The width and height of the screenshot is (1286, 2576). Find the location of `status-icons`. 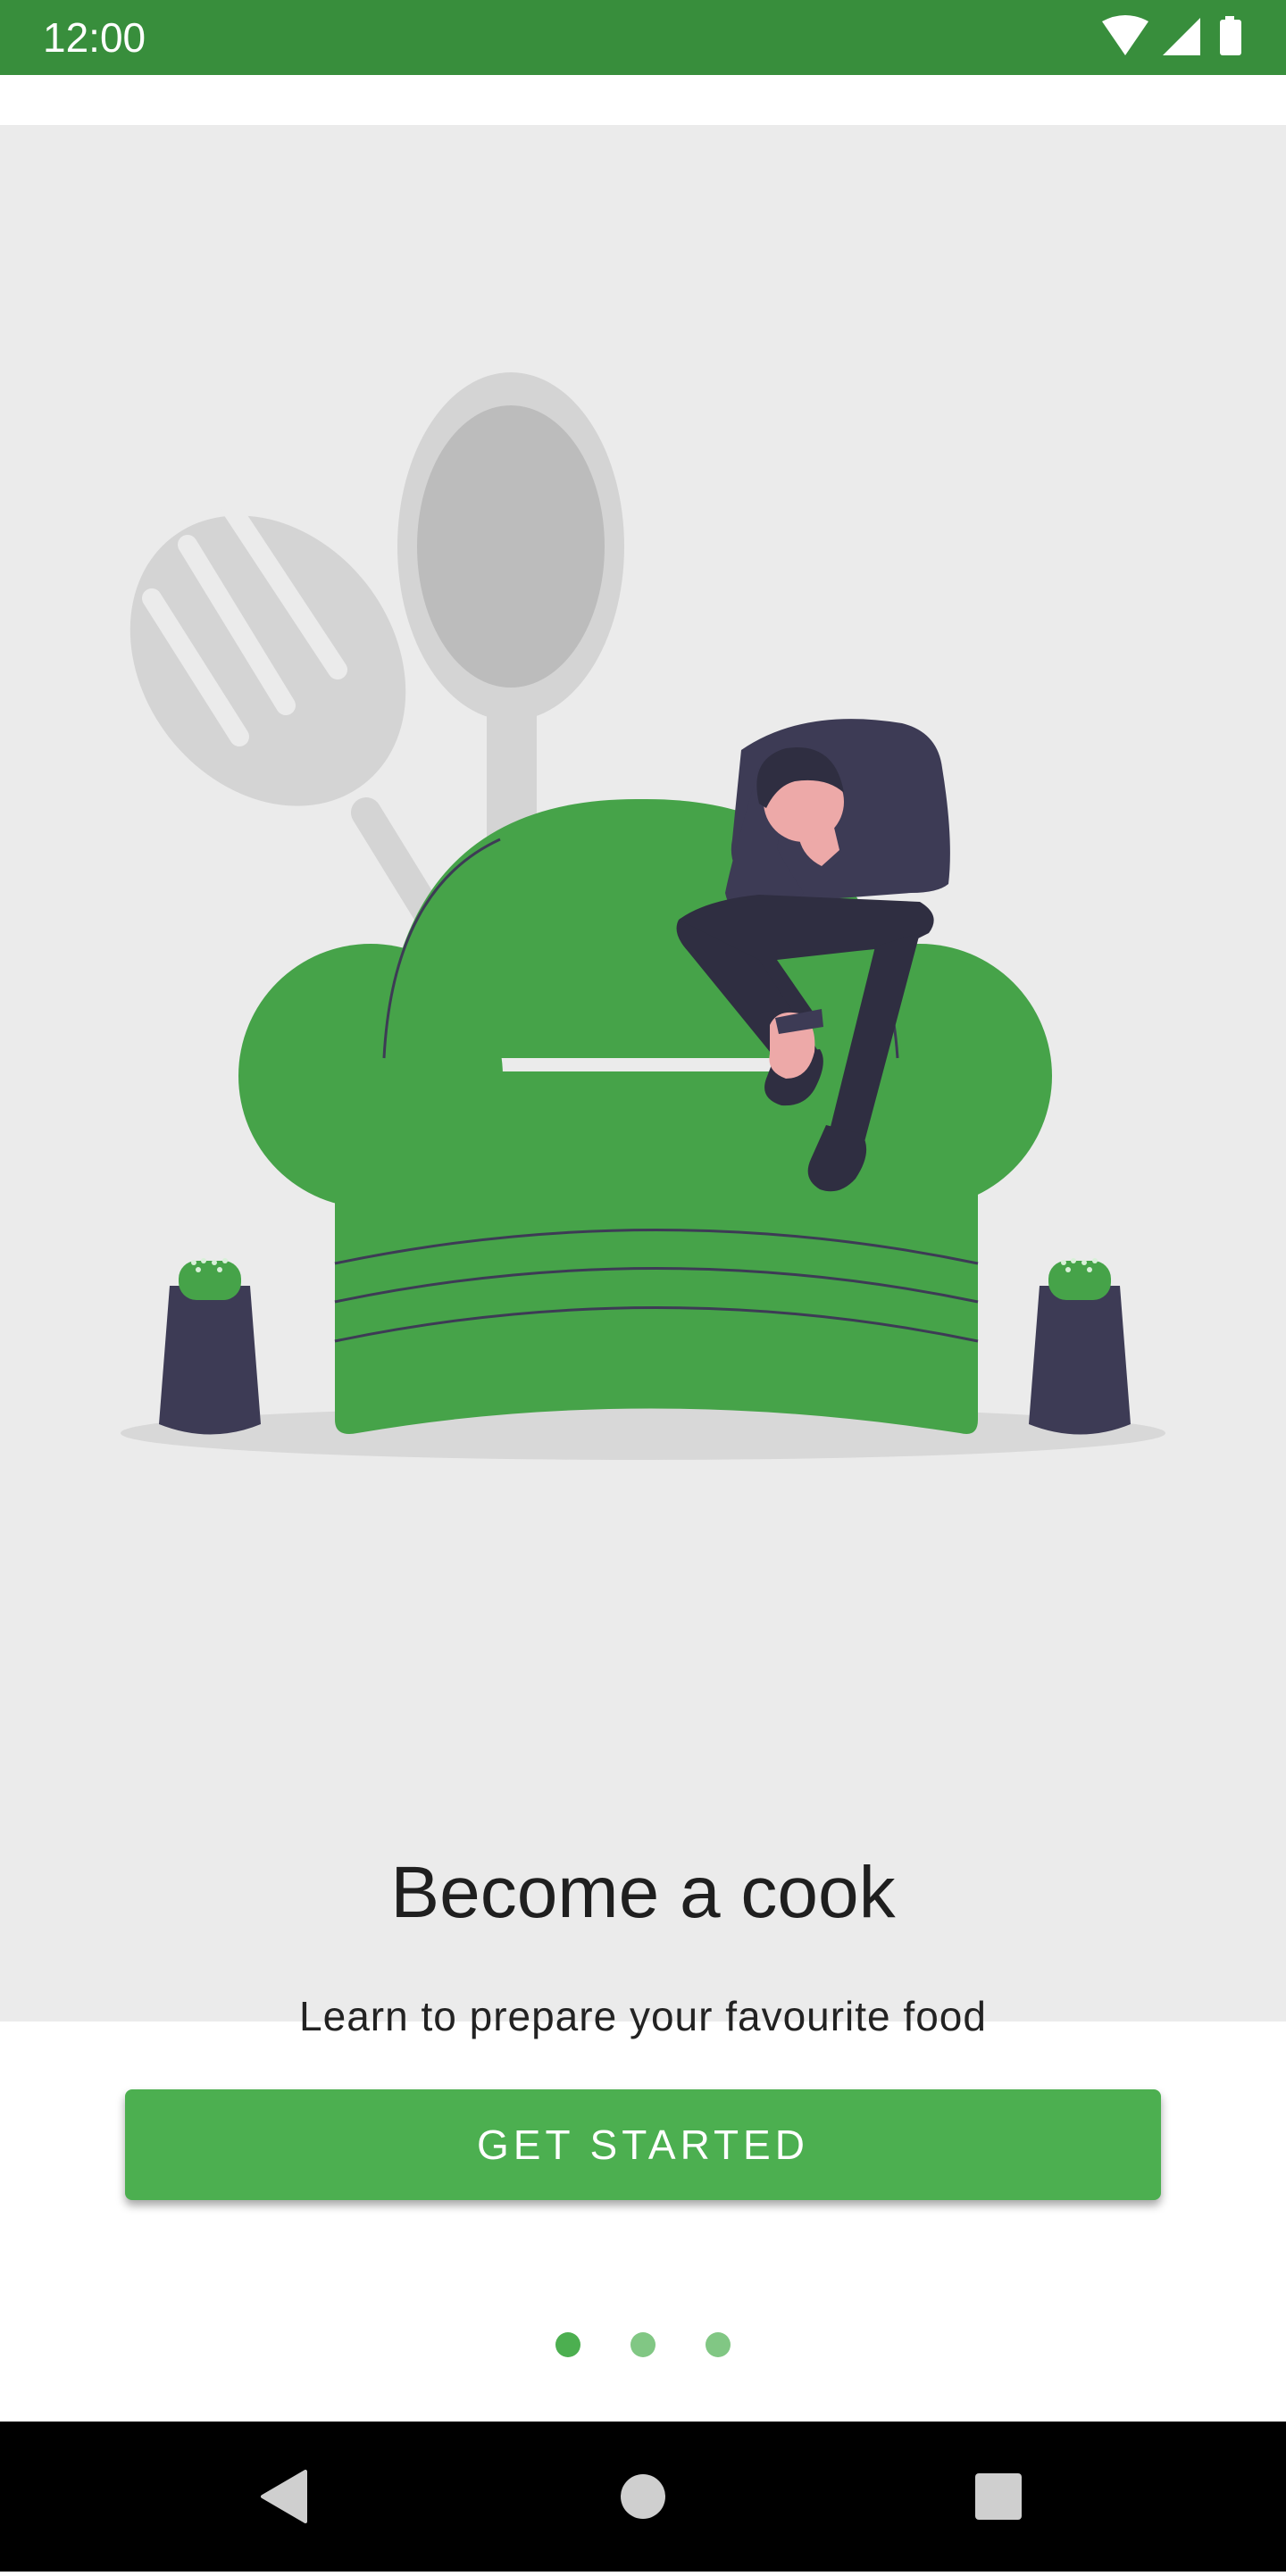

status-icons is located at coordinates (1174, 37).